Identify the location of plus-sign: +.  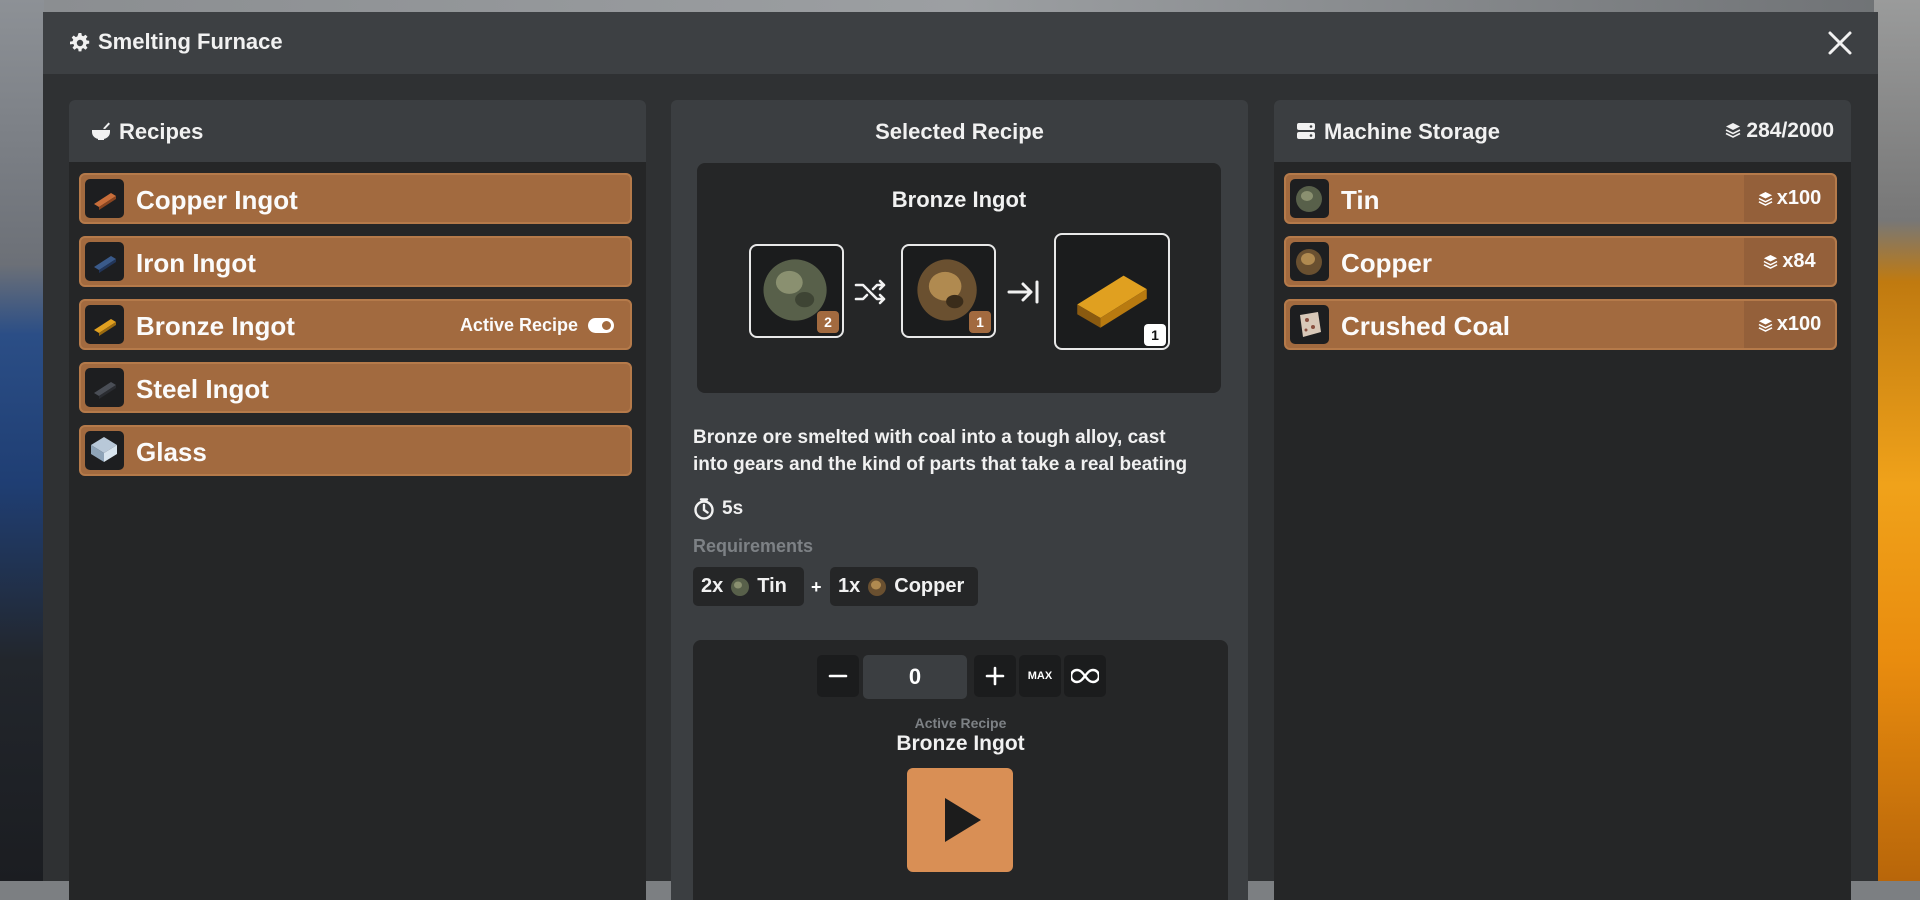
(816, 587).